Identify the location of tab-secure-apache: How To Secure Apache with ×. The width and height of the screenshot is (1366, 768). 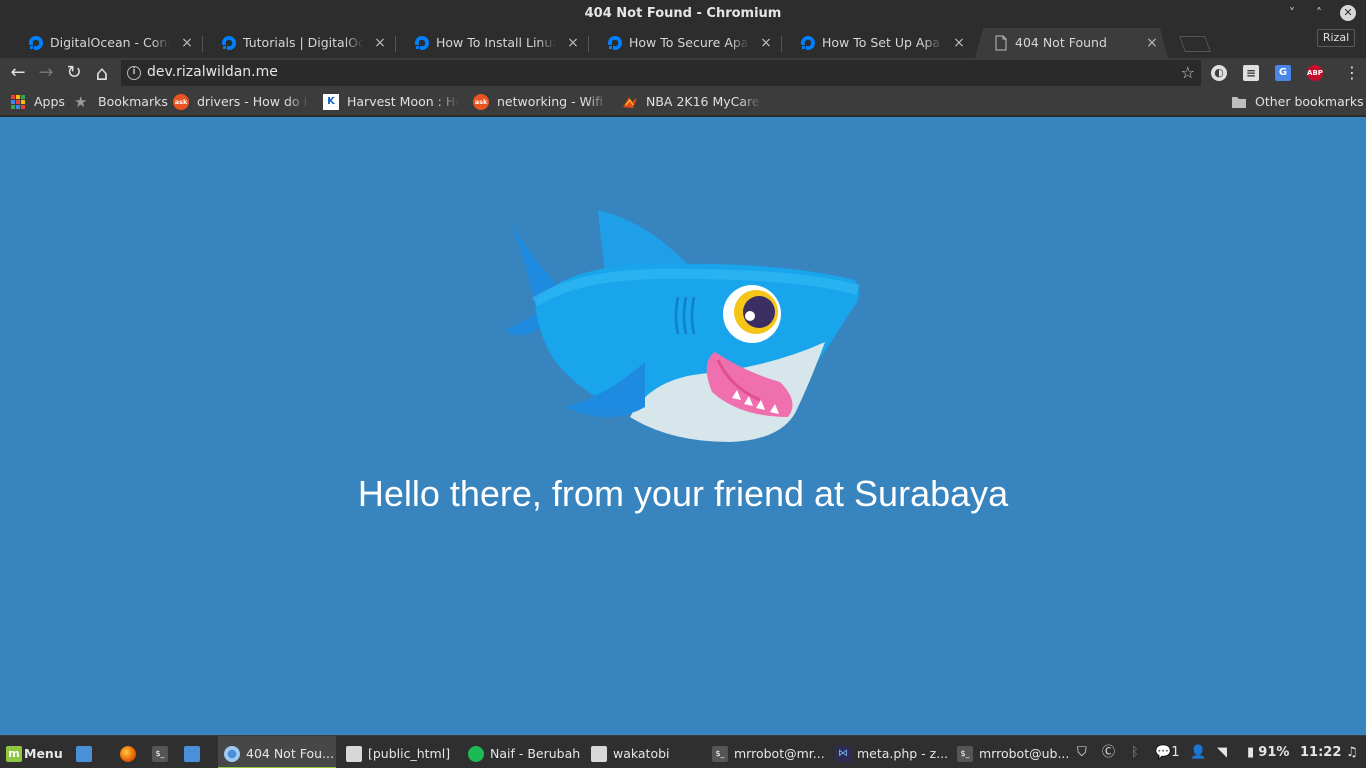
(685, 43).